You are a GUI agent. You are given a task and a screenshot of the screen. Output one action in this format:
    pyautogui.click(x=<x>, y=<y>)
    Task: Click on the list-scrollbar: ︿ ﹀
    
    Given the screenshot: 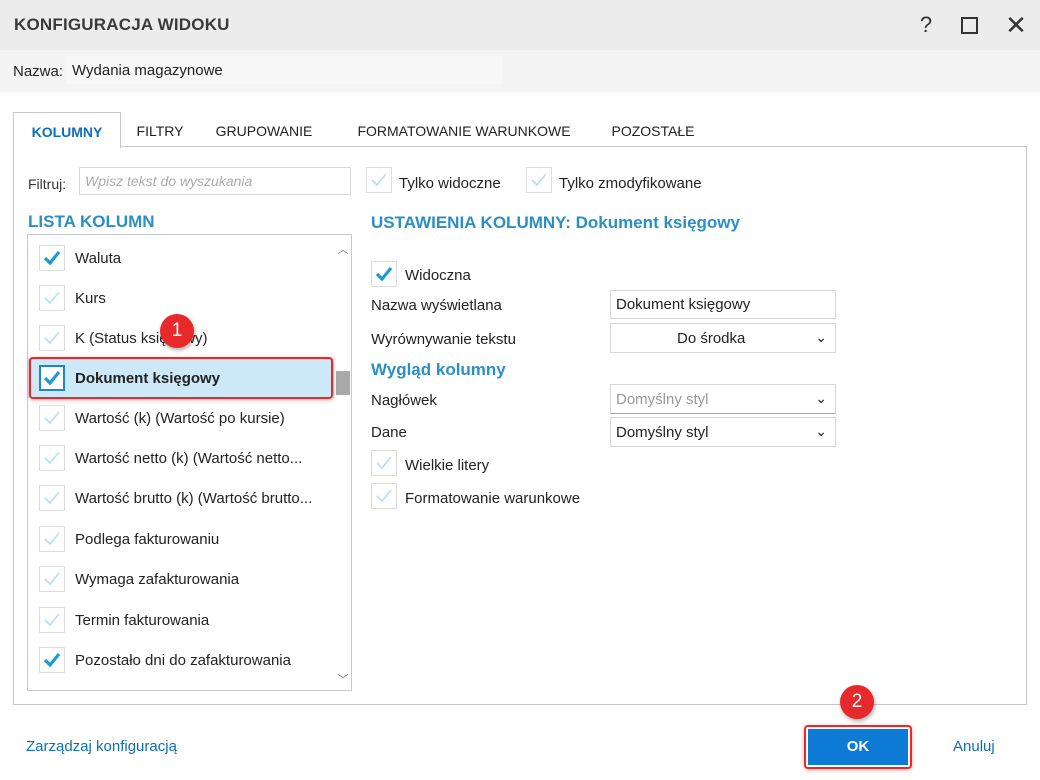 What is the action you would take?
    pyautogui.click(x=342, y=462)
    